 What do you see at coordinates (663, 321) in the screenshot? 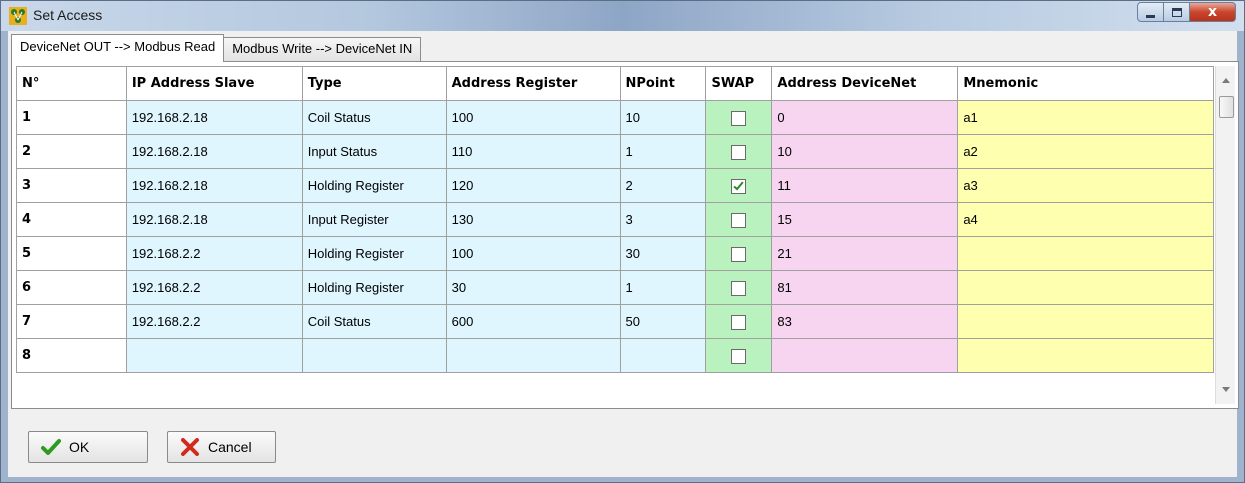
I see `npoint-cell: 50` at bounding box center [663, 321].